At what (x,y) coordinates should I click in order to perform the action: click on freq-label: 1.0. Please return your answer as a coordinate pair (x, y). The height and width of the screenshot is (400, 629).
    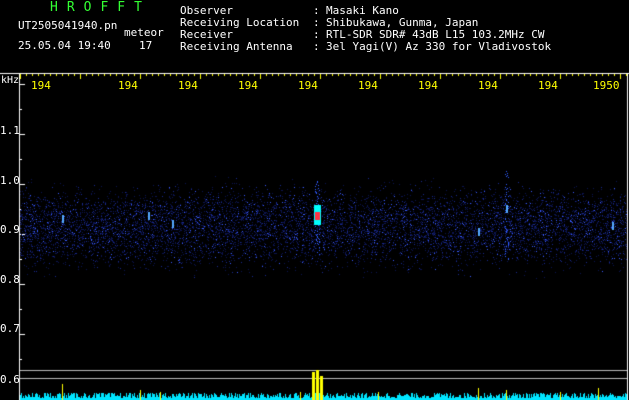
    Looking at the image, I should click on (10, 180).